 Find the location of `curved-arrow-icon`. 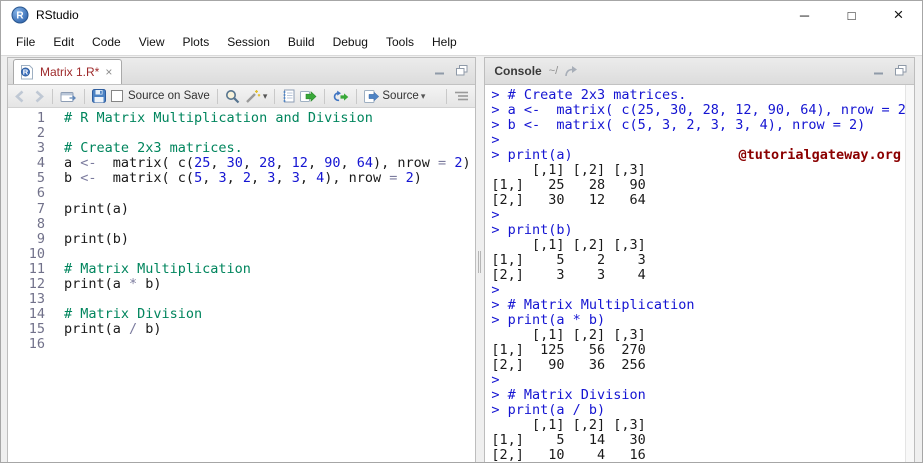

curved-arrow-icon is located at coordinates (571, 71).